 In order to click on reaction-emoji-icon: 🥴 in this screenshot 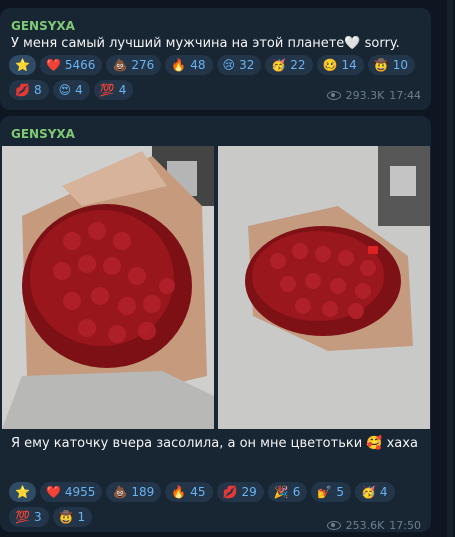, I will do `click(330, 65)`.